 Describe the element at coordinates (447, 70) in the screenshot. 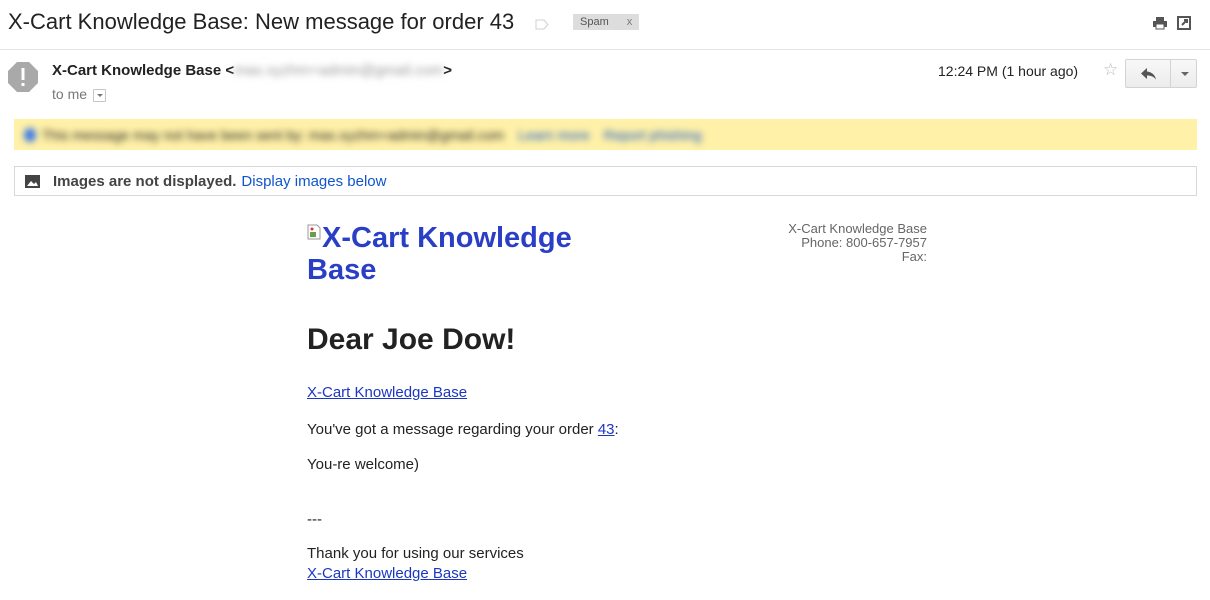

I see `sender-close-bracket: >` at that location.